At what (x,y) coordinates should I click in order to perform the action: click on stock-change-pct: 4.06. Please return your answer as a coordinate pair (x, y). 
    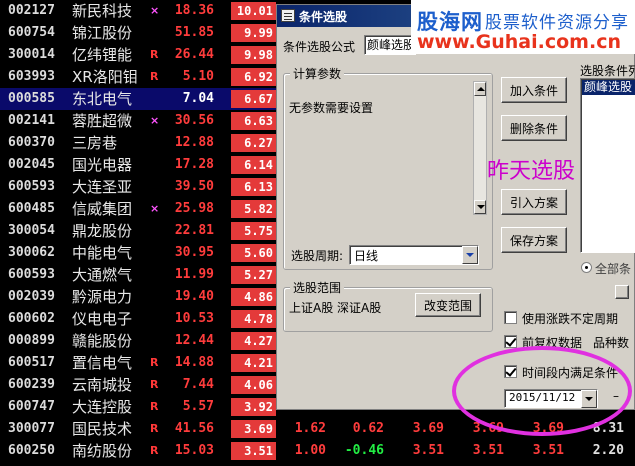
    Looking at the image, I should click on (253, 385).